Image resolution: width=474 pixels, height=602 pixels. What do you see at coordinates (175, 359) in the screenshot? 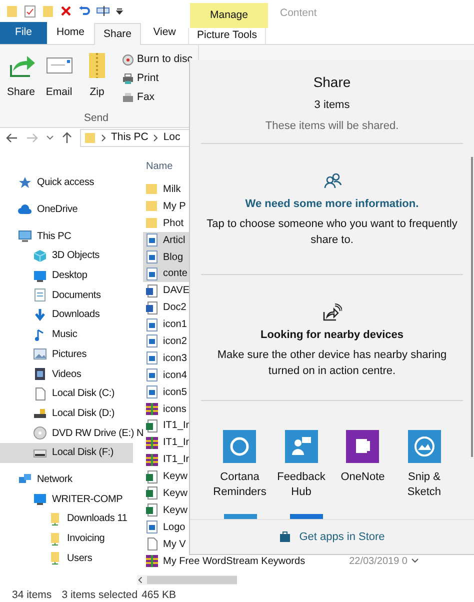
I see `file-name: icon3` at bounding box center [175, 359].